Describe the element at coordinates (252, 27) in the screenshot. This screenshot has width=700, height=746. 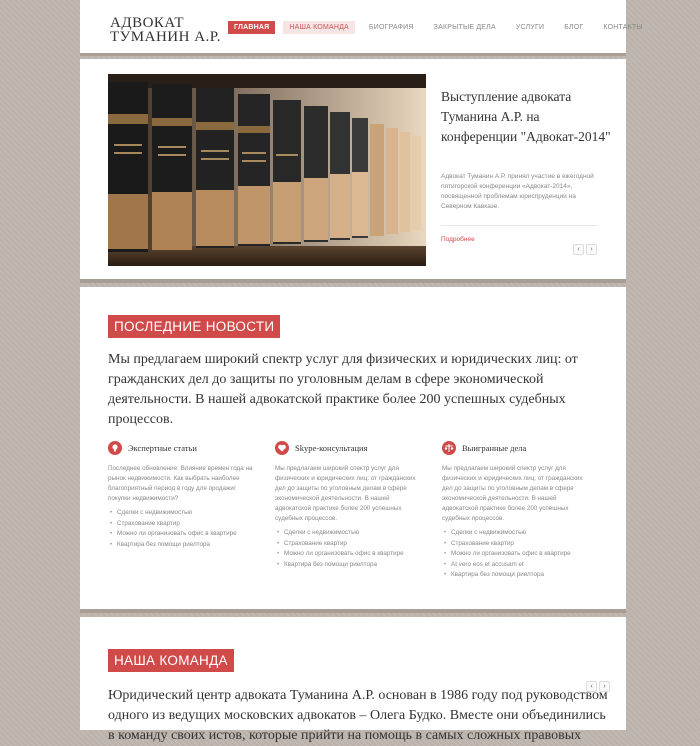
I see `nav-item-home: Главная` at that location.